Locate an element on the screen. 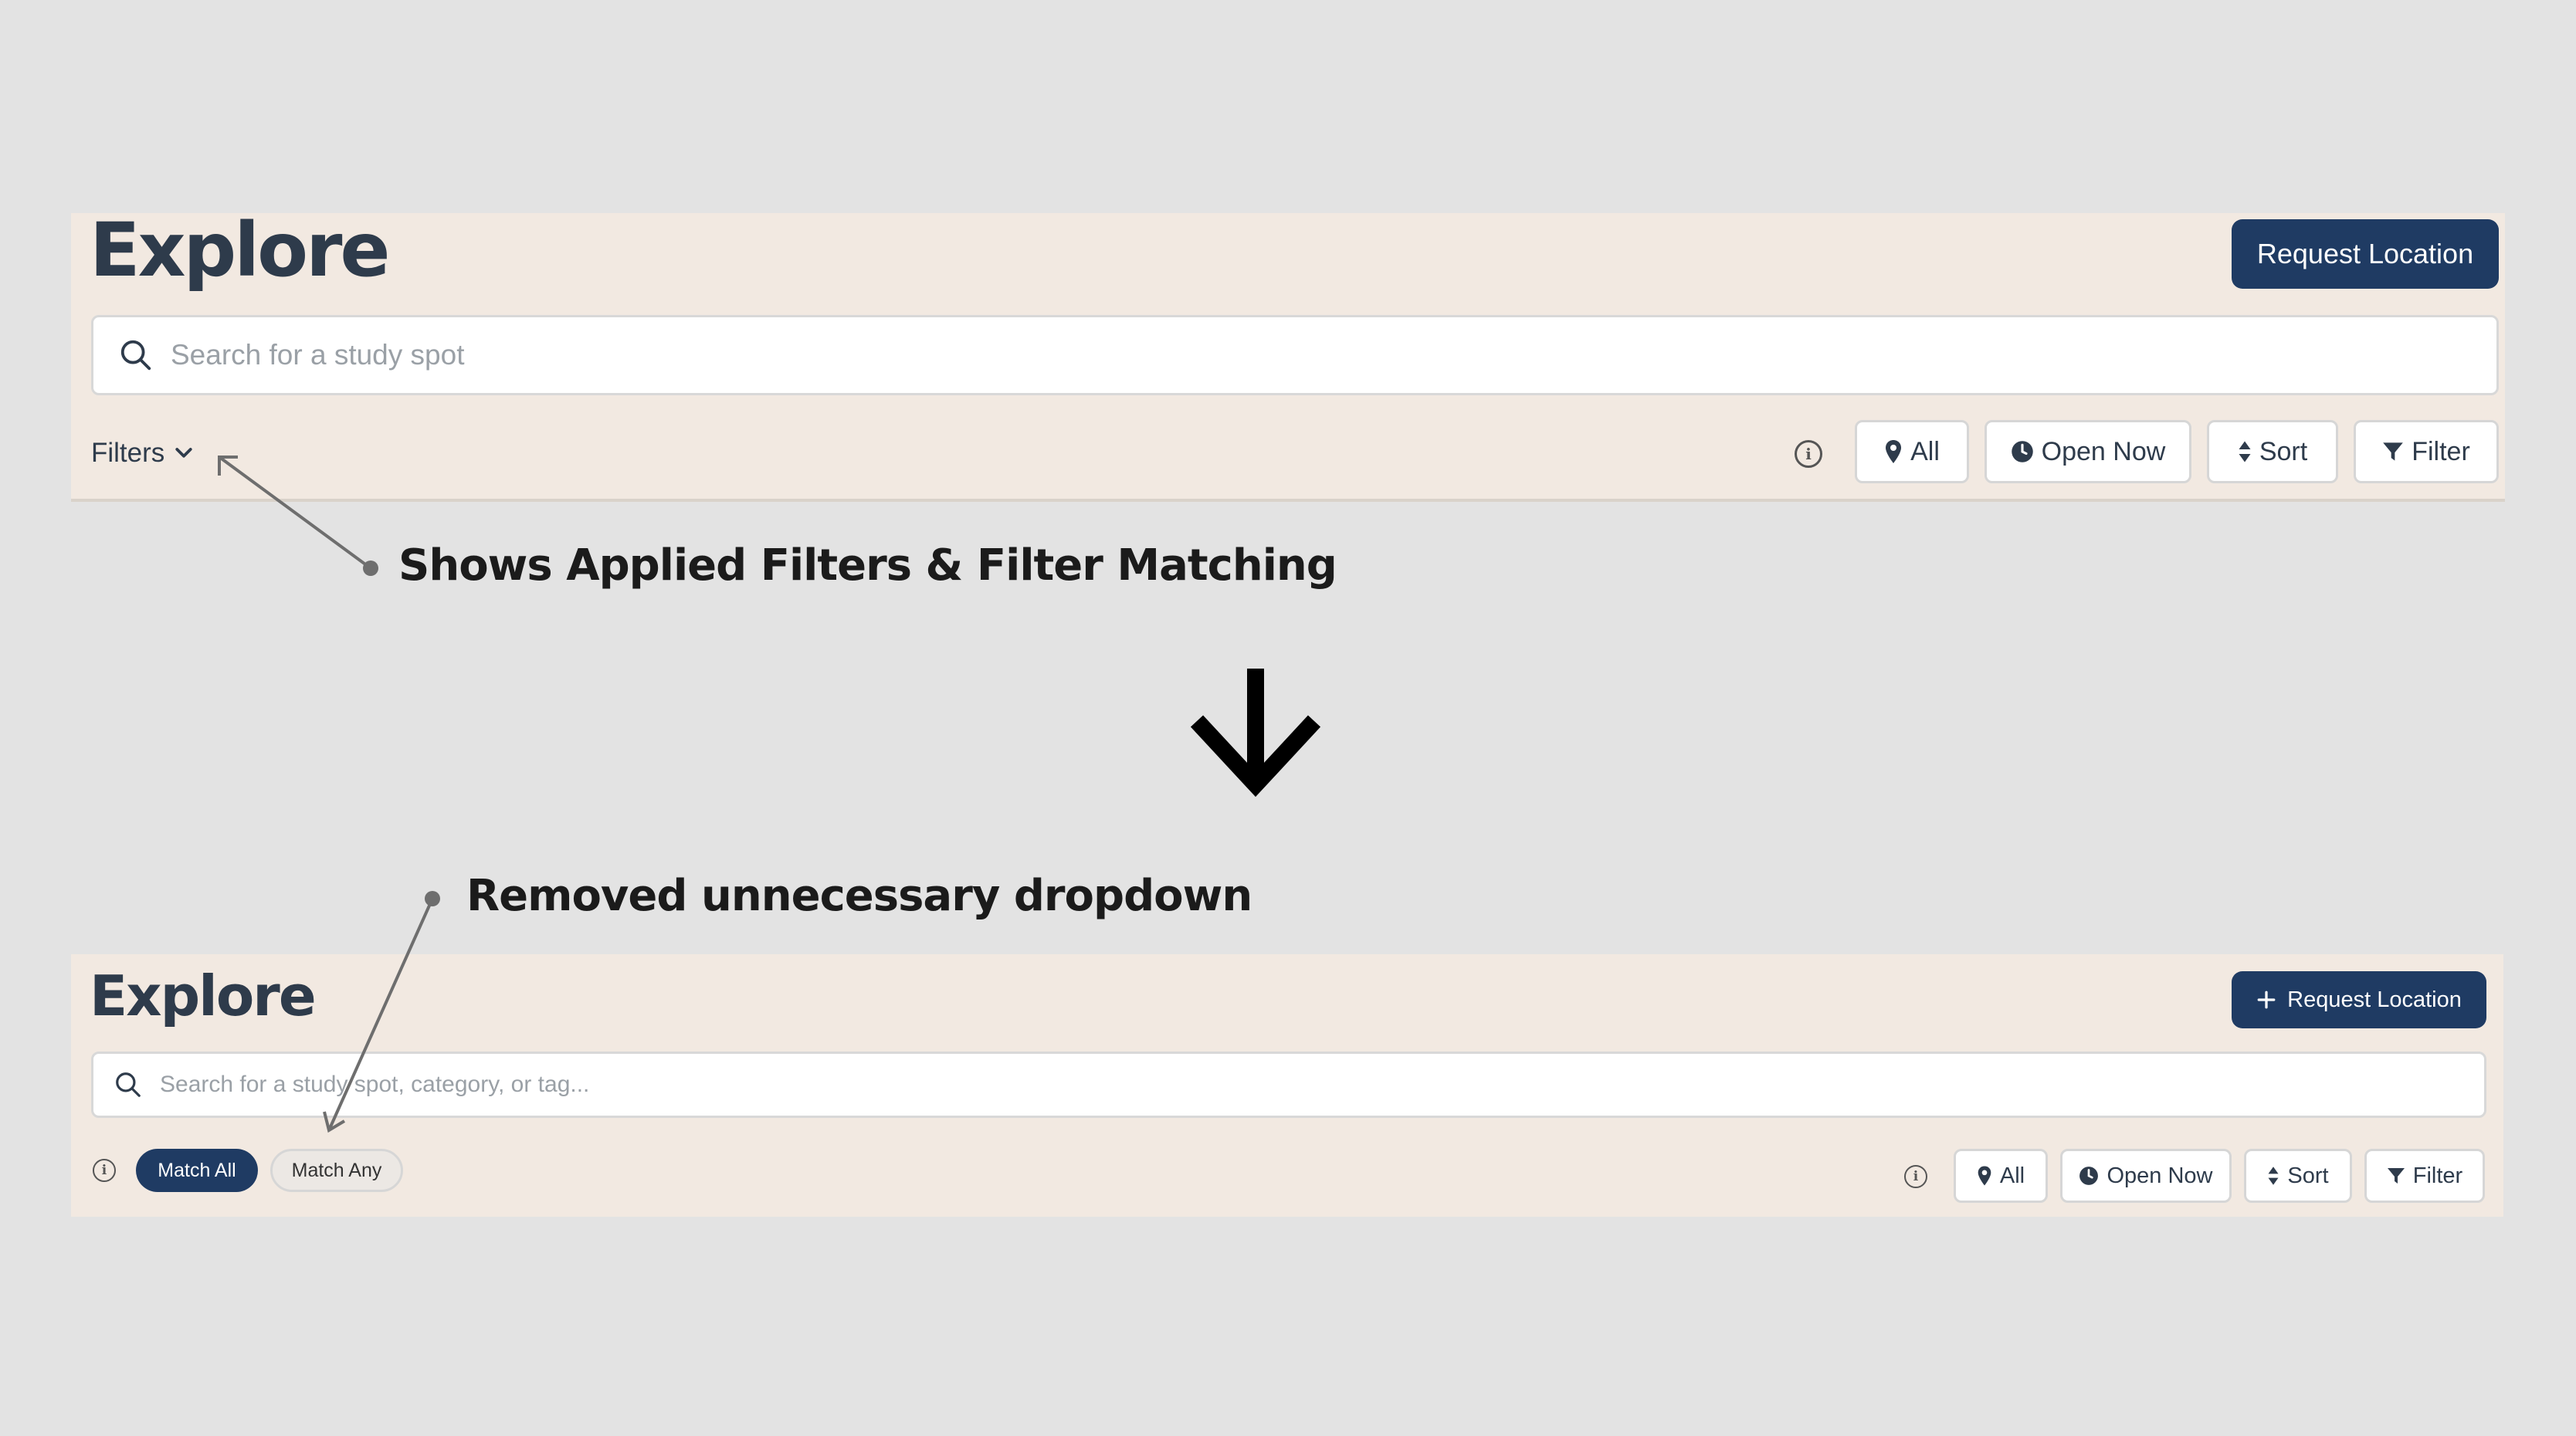 This screenshot has width=2576, height=1436. annotation-removed-dropdown: Removed unnecessary dropdown is located at coordinates (859, 896).